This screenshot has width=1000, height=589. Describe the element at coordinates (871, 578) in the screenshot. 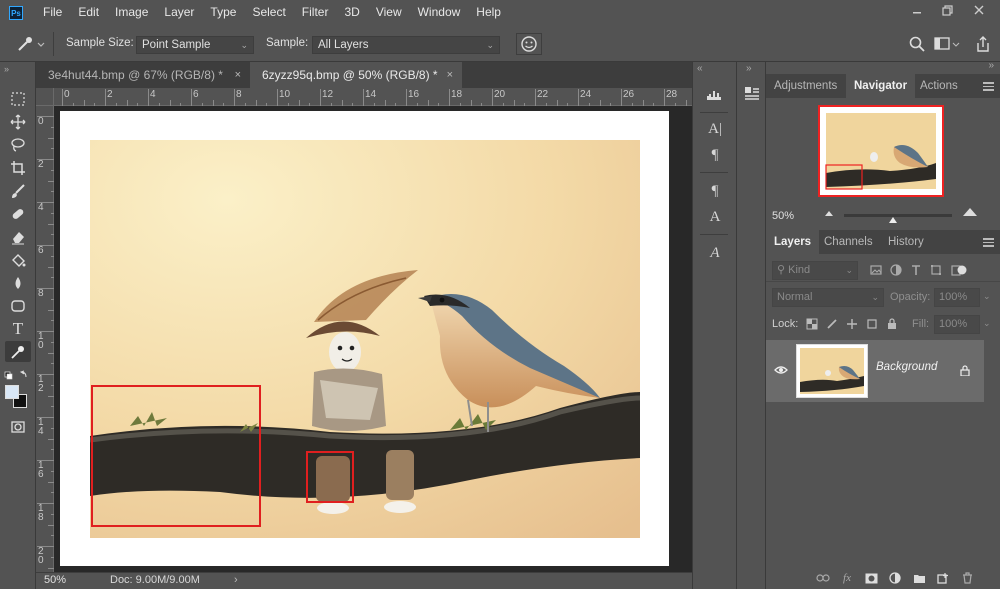

I see `add-mask-icon` at that location.